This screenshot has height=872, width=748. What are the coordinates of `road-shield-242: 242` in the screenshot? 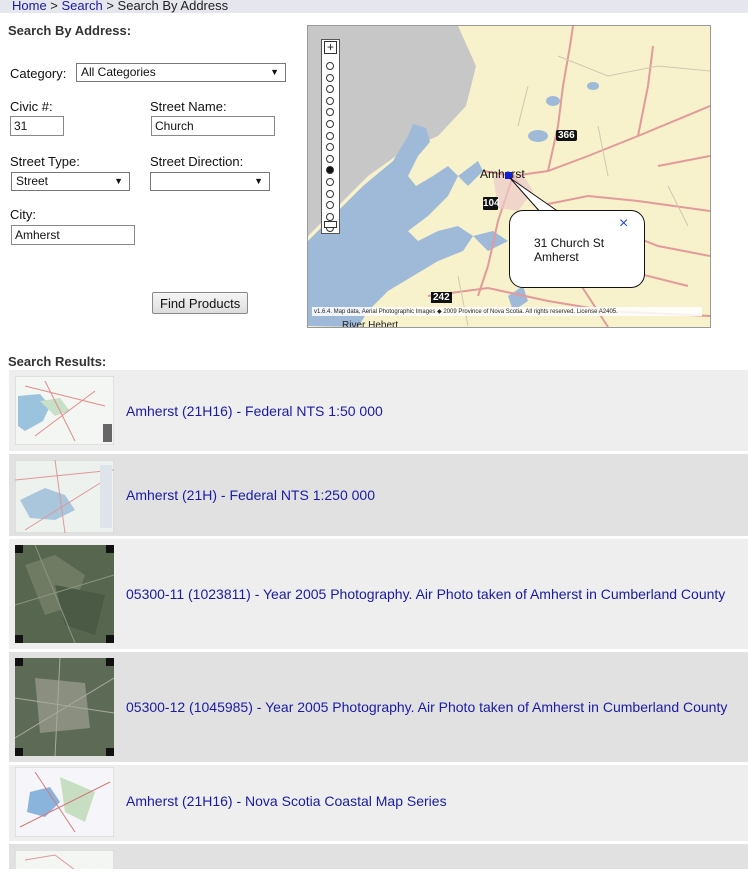 It's located at (441, 297).